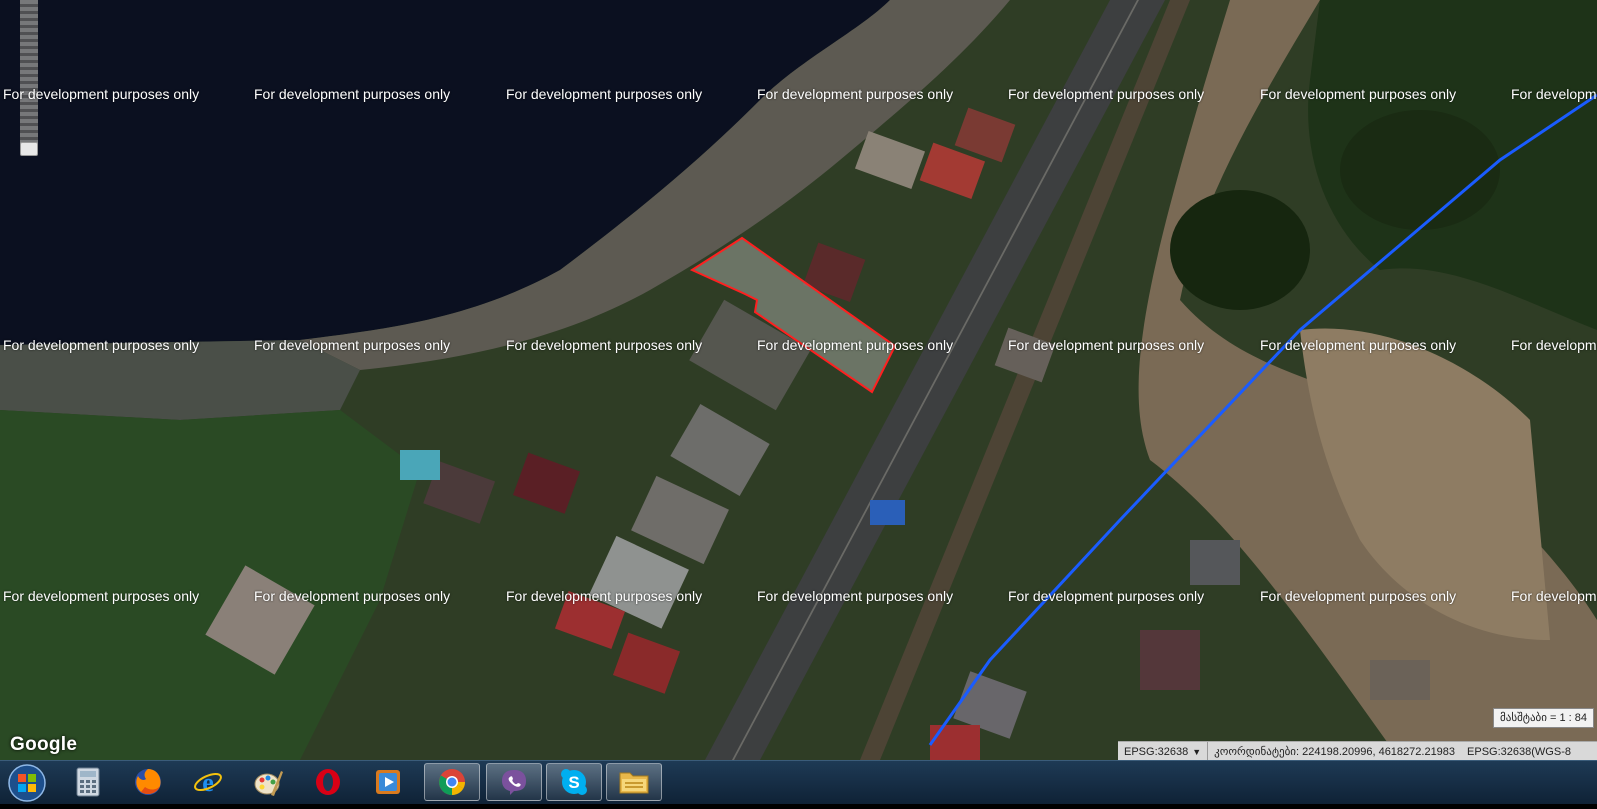 The width and height of the screenshot is (1597, 809). What do you see at coordinates (1544, 718) in the screenshot?
I see `scale-readout: მასშტაბი = 1 : 84` at bounding box center [1544, 718].